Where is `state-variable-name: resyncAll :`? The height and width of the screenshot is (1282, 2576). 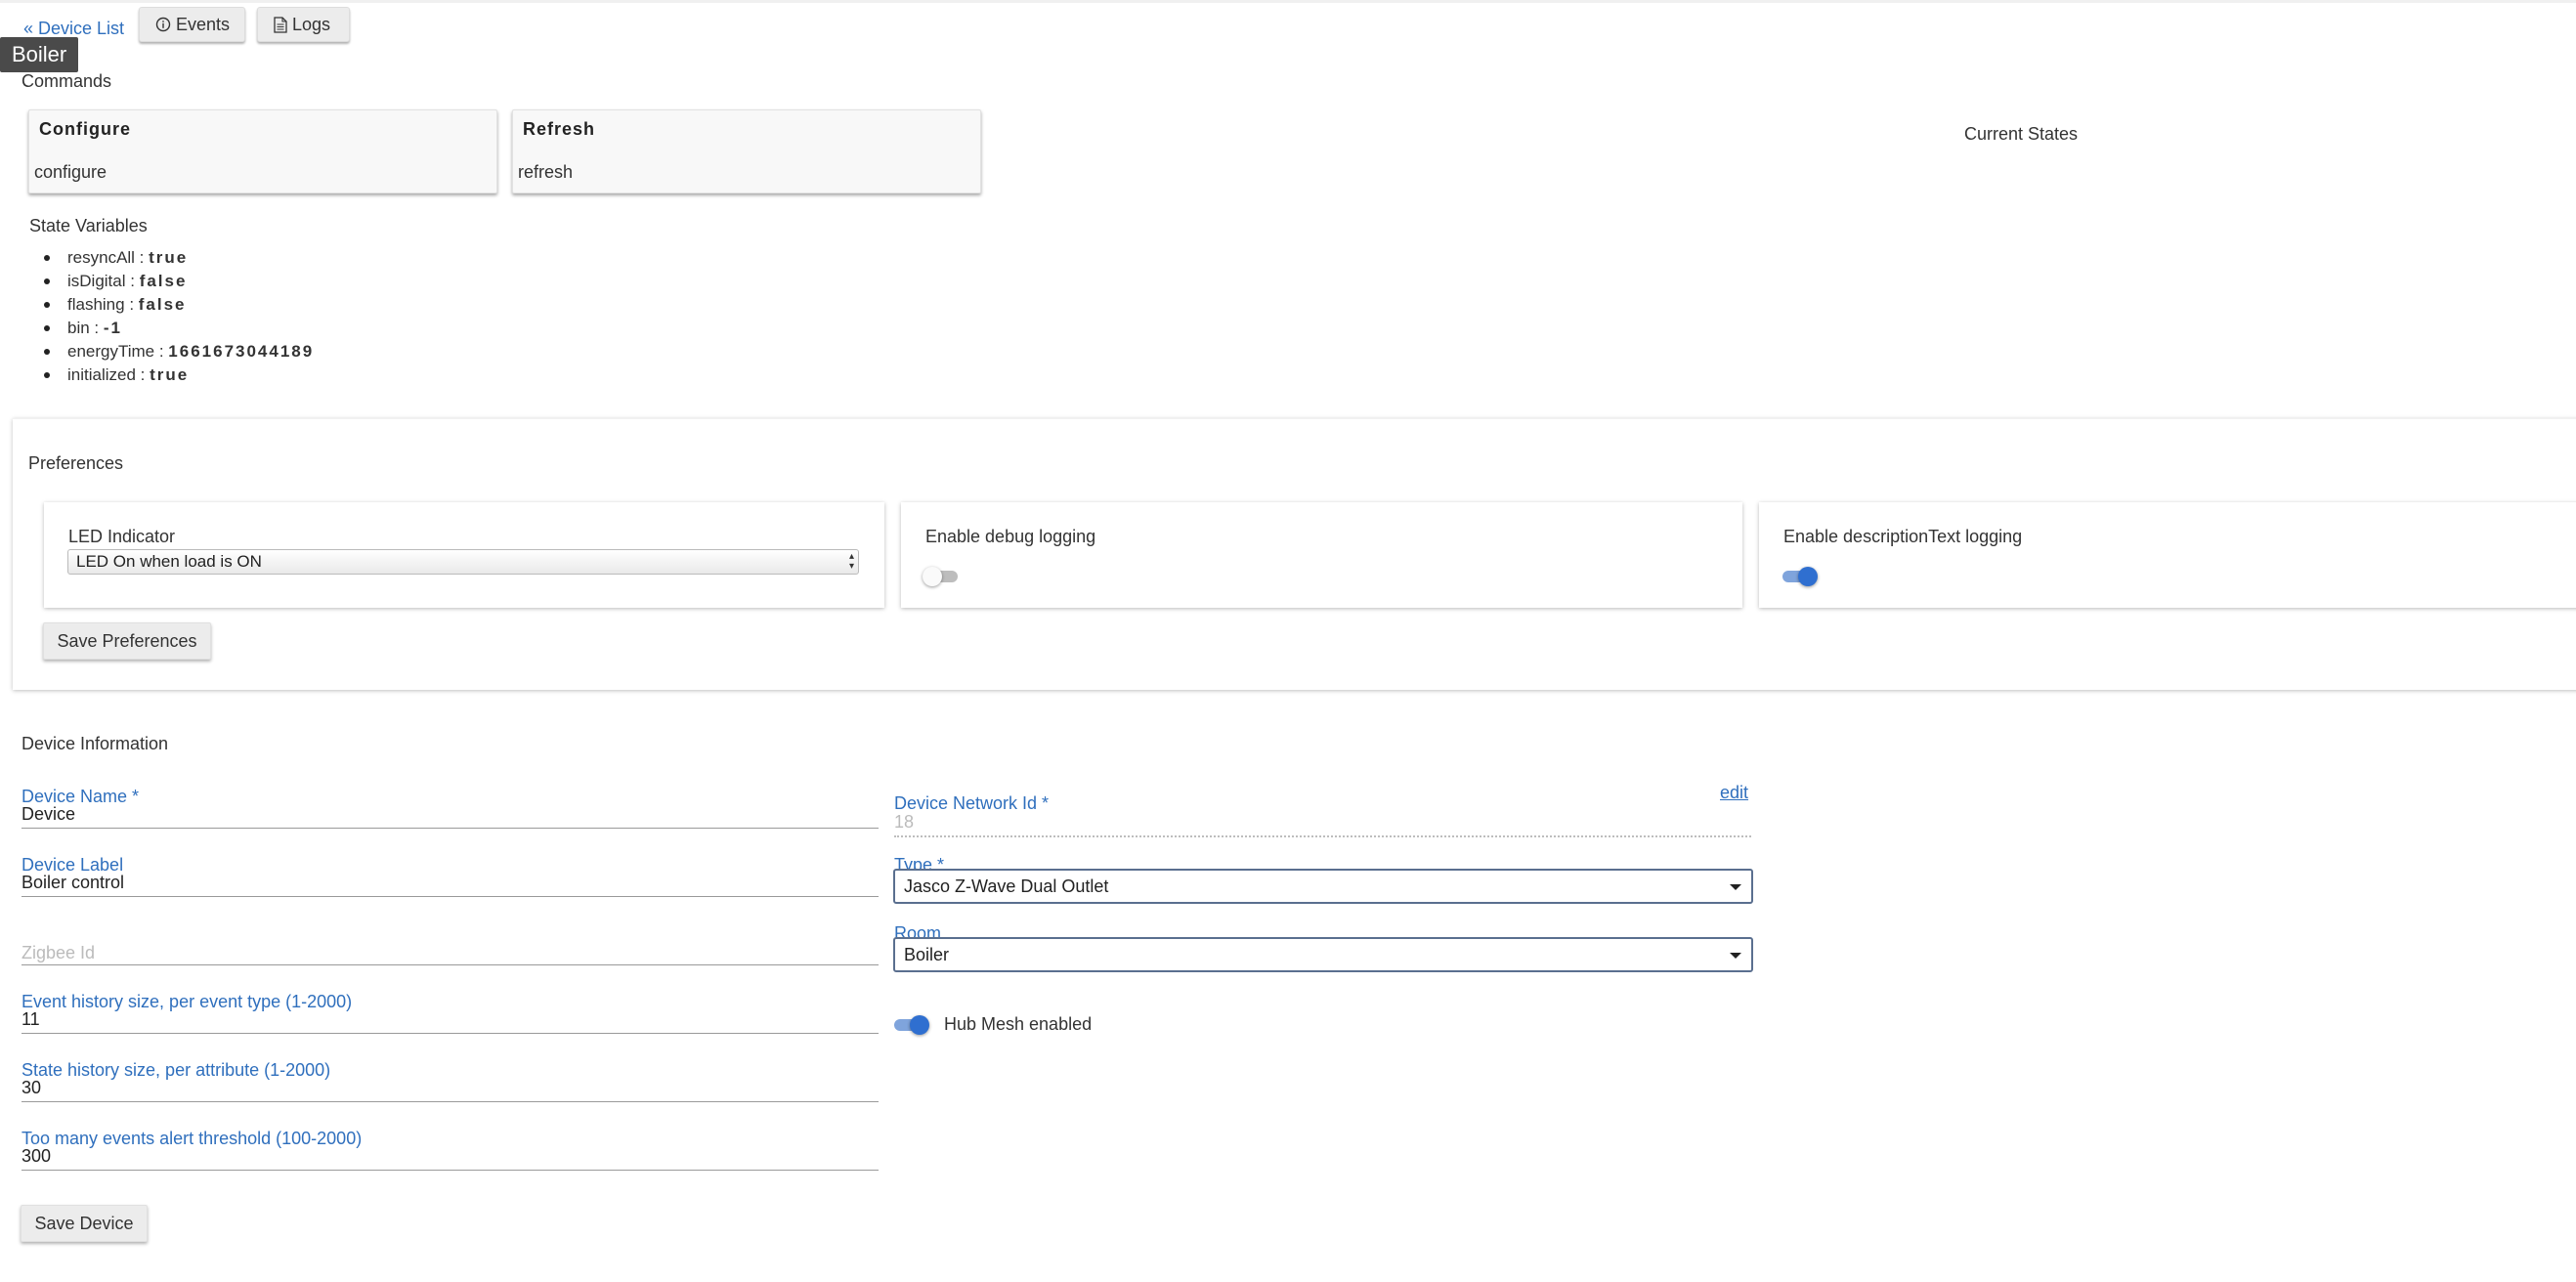 state-variable-name: resyncAll : is located at coordinates (109, 257).